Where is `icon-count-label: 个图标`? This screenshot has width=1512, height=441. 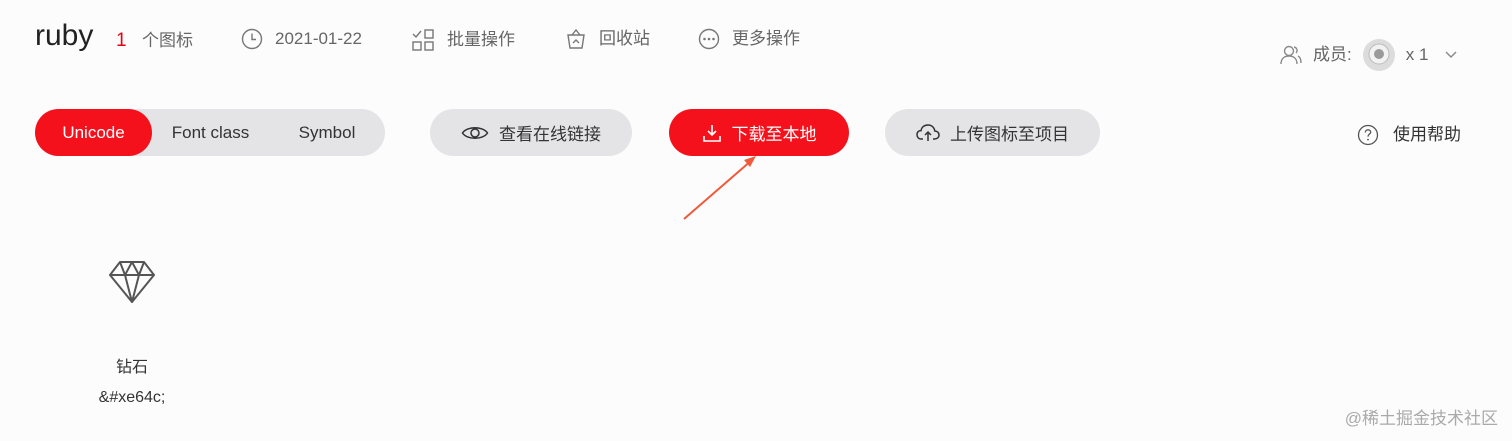
icon-count-label: 个图标 is located at coordinates (167, 40).